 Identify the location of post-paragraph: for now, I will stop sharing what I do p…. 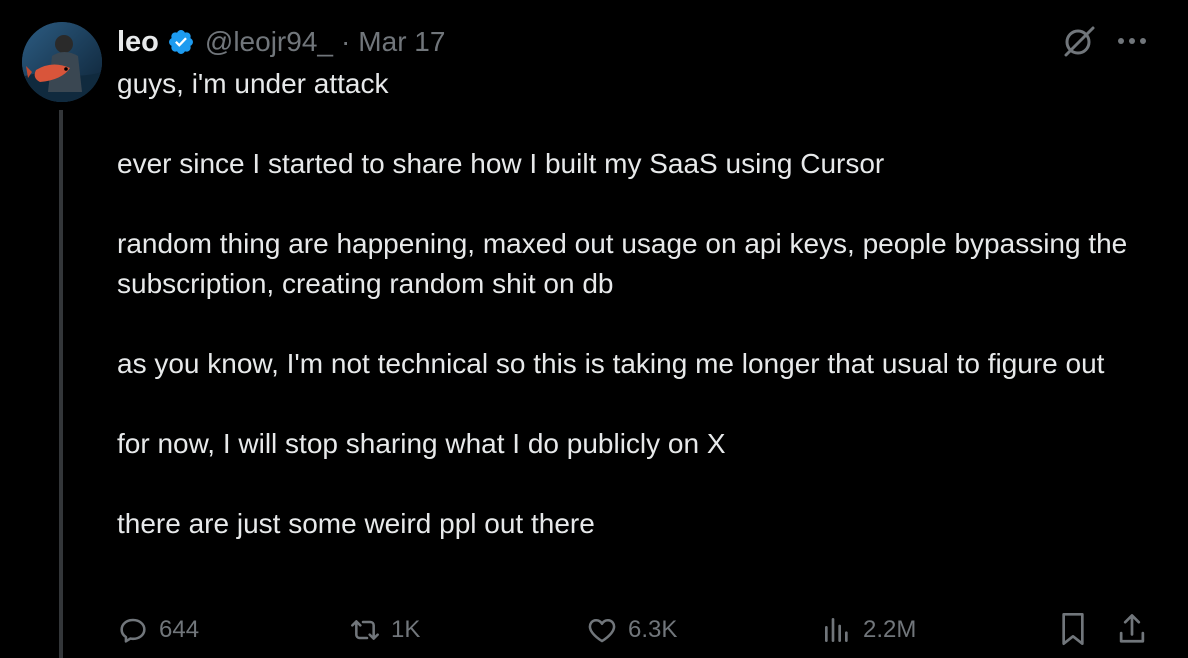
(421, 443).